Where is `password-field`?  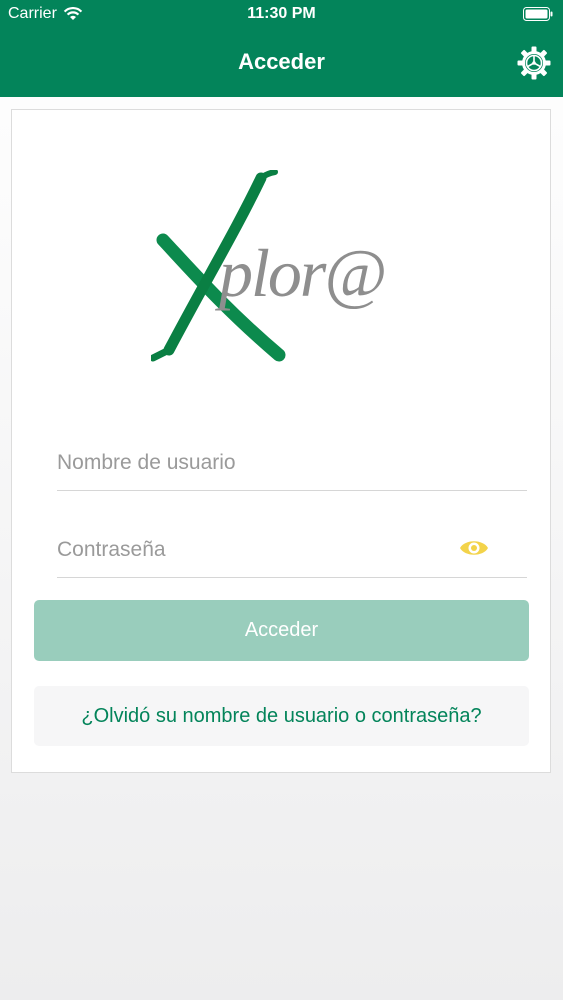
password-field is located at coordinates (292, 548).